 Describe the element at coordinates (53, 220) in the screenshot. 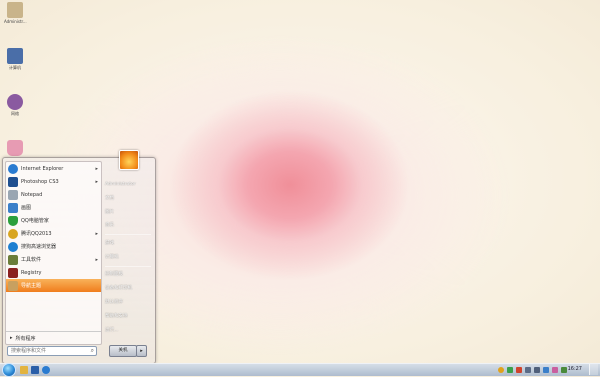

I see `program-item-guard: QQ电脑管家` at that location.